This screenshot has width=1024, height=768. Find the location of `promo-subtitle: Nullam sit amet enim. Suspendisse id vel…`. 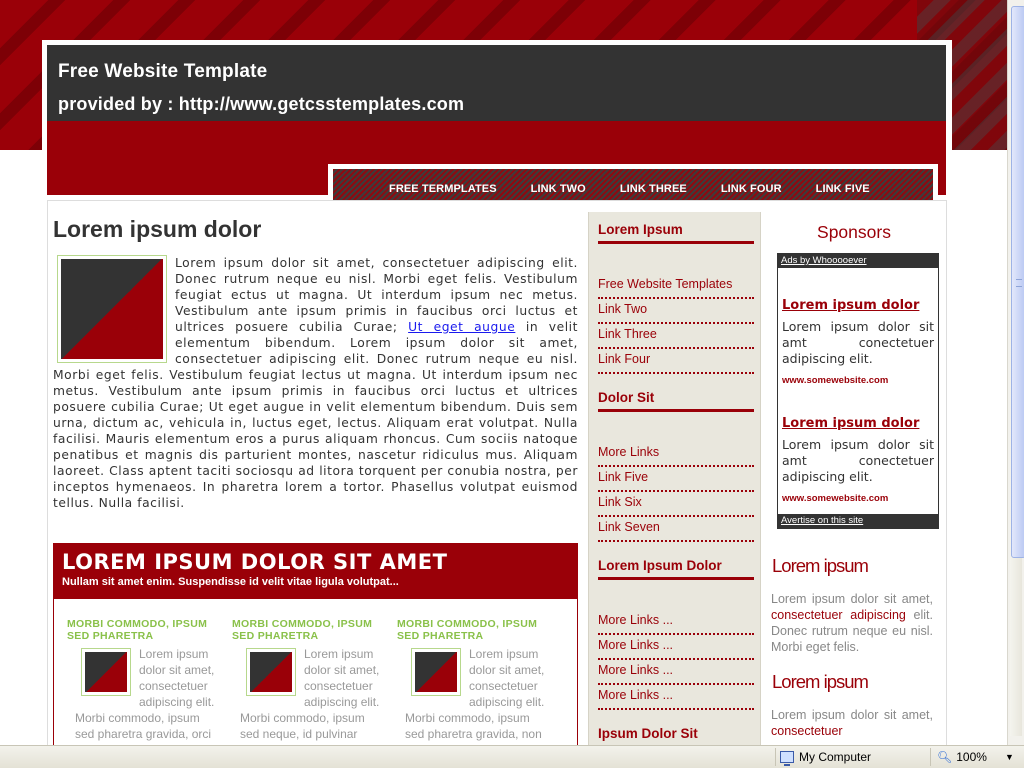

promo-subtitle: Nullam sit amet enim. Suspendisse id vel… is located at coordinates (230, 582).